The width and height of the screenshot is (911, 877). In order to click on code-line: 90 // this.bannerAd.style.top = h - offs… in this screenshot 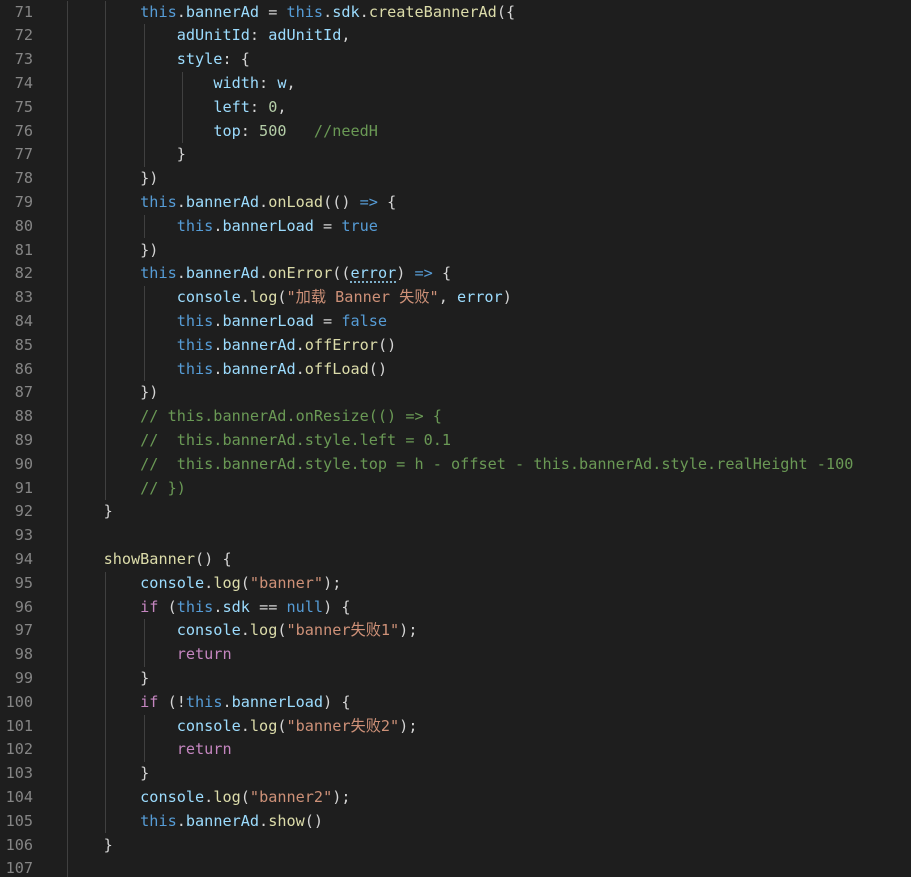, I will do `click(455, 465)`.